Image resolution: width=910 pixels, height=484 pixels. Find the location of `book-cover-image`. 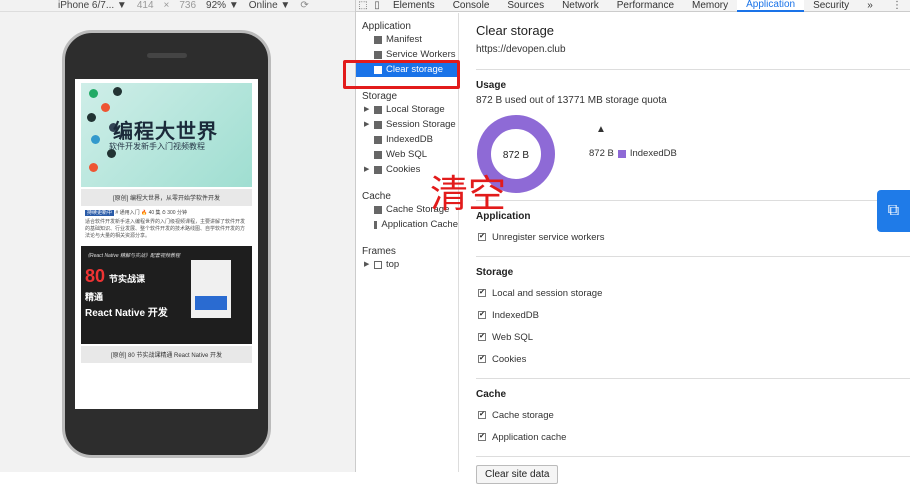

book-cover-image is located at coordinates (211, 289).